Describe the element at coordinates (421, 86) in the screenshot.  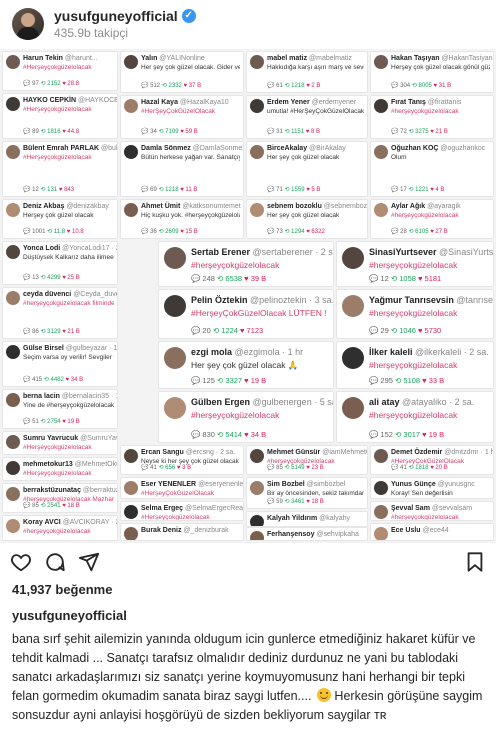
I see `tweet-stats: 💬 304 ⟲ 8005 ♥ 31 B` at that location.